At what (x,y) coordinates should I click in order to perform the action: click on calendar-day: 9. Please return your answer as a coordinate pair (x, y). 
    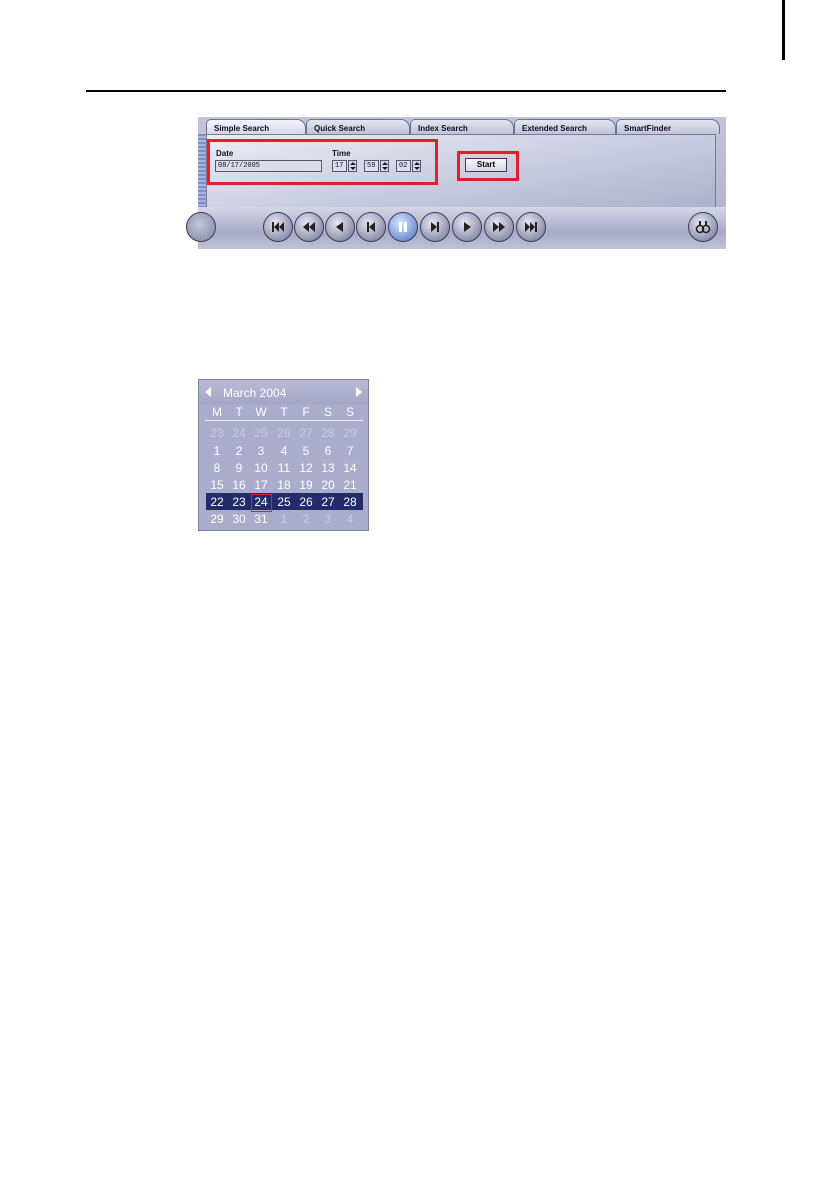
    Looking at the image, I should click on (239, 468).